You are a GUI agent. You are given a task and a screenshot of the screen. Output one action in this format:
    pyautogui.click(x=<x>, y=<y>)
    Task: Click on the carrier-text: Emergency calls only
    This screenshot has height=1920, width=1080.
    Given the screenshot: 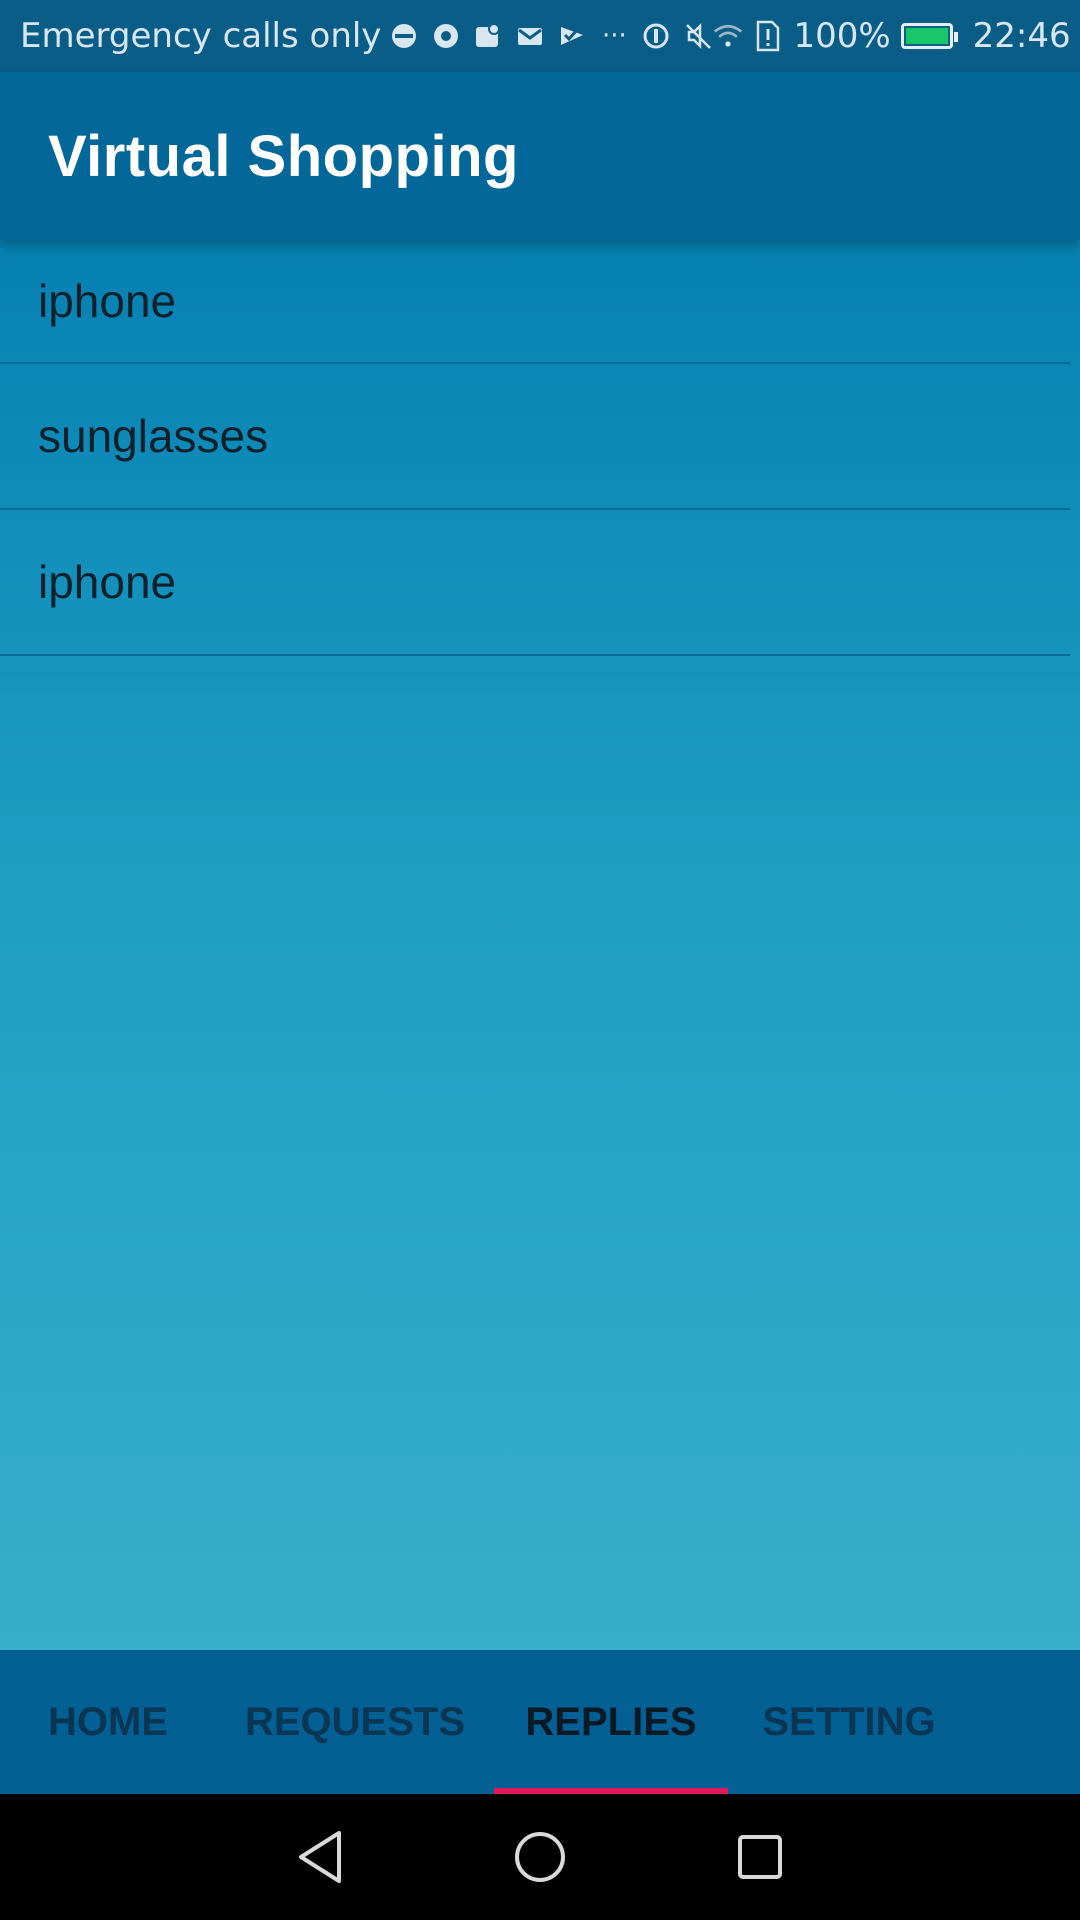 What is the action you would take?
    pyautogui.click(x=201, y=36)
    